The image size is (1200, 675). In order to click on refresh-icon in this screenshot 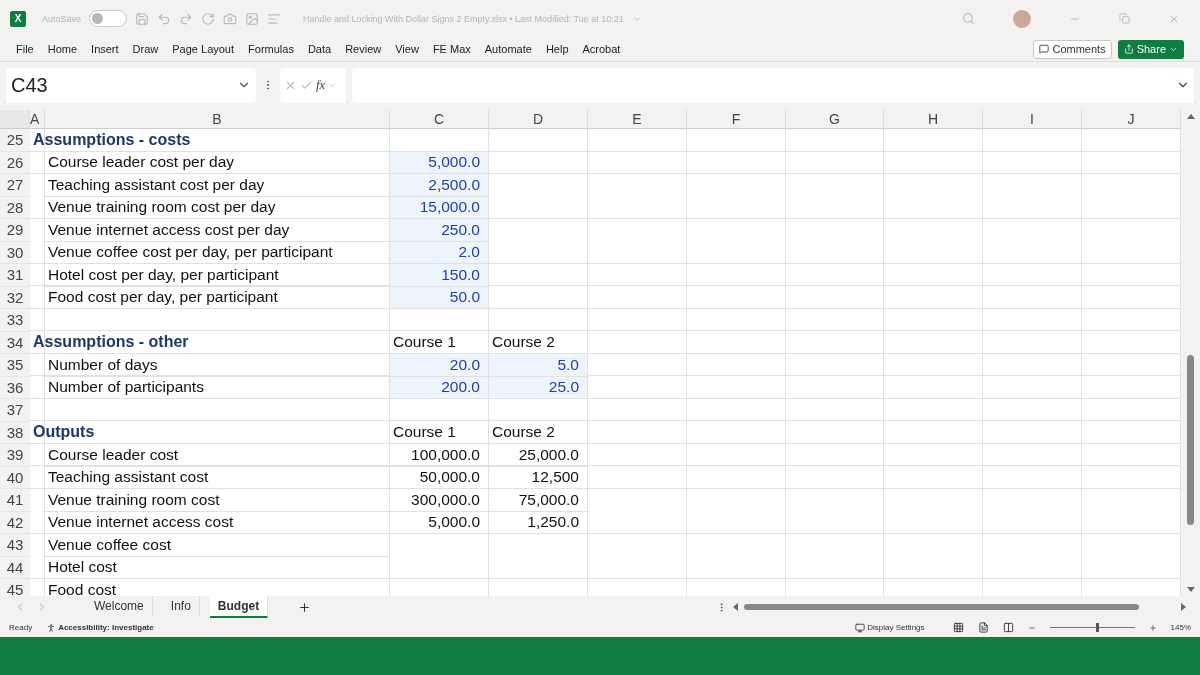, I will do `click(208, 18)`.